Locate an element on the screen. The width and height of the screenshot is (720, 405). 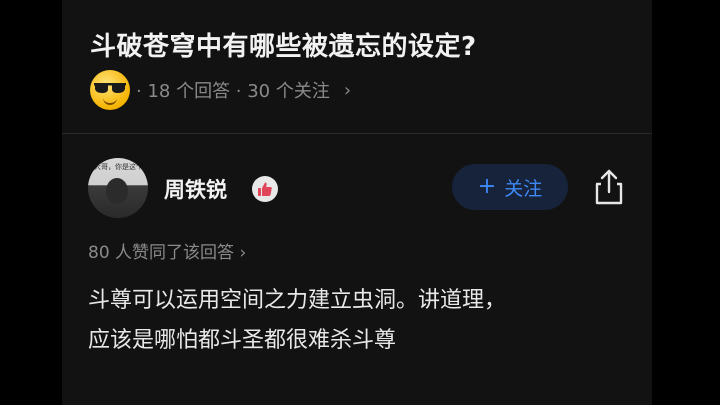
author-row: 大哥，你是这个 周铁锐 + 关注 is located at coordinates (368, 189).